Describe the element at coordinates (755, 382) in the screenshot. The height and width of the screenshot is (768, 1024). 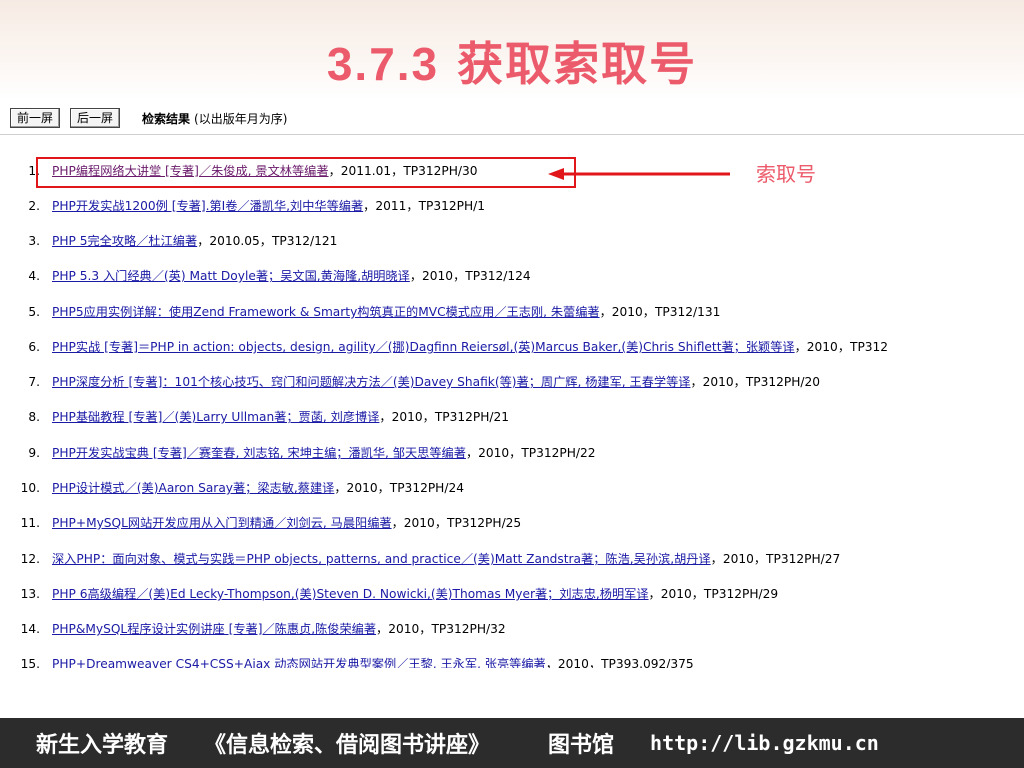
I see `result-call-number: ，2010，TP312PH/20` at that location.